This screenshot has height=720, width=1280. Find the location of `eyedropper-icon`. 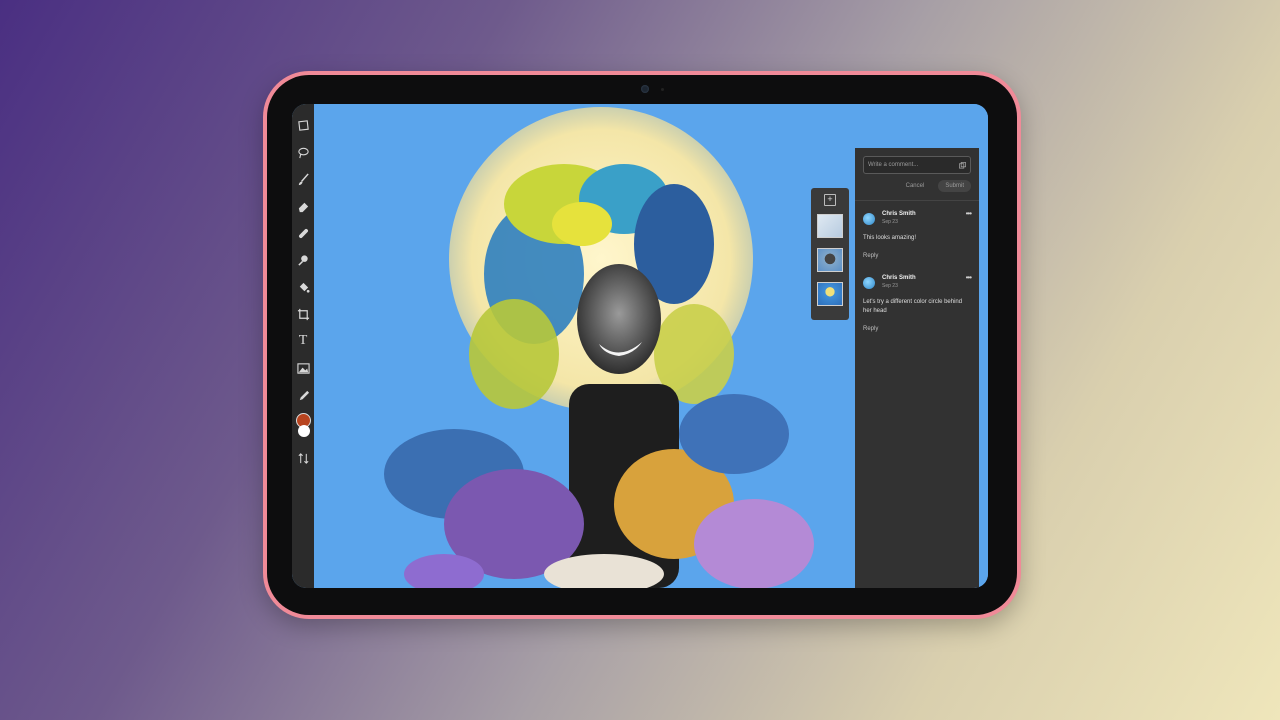

eyedropper-icon is located at coordinates (304, 395).